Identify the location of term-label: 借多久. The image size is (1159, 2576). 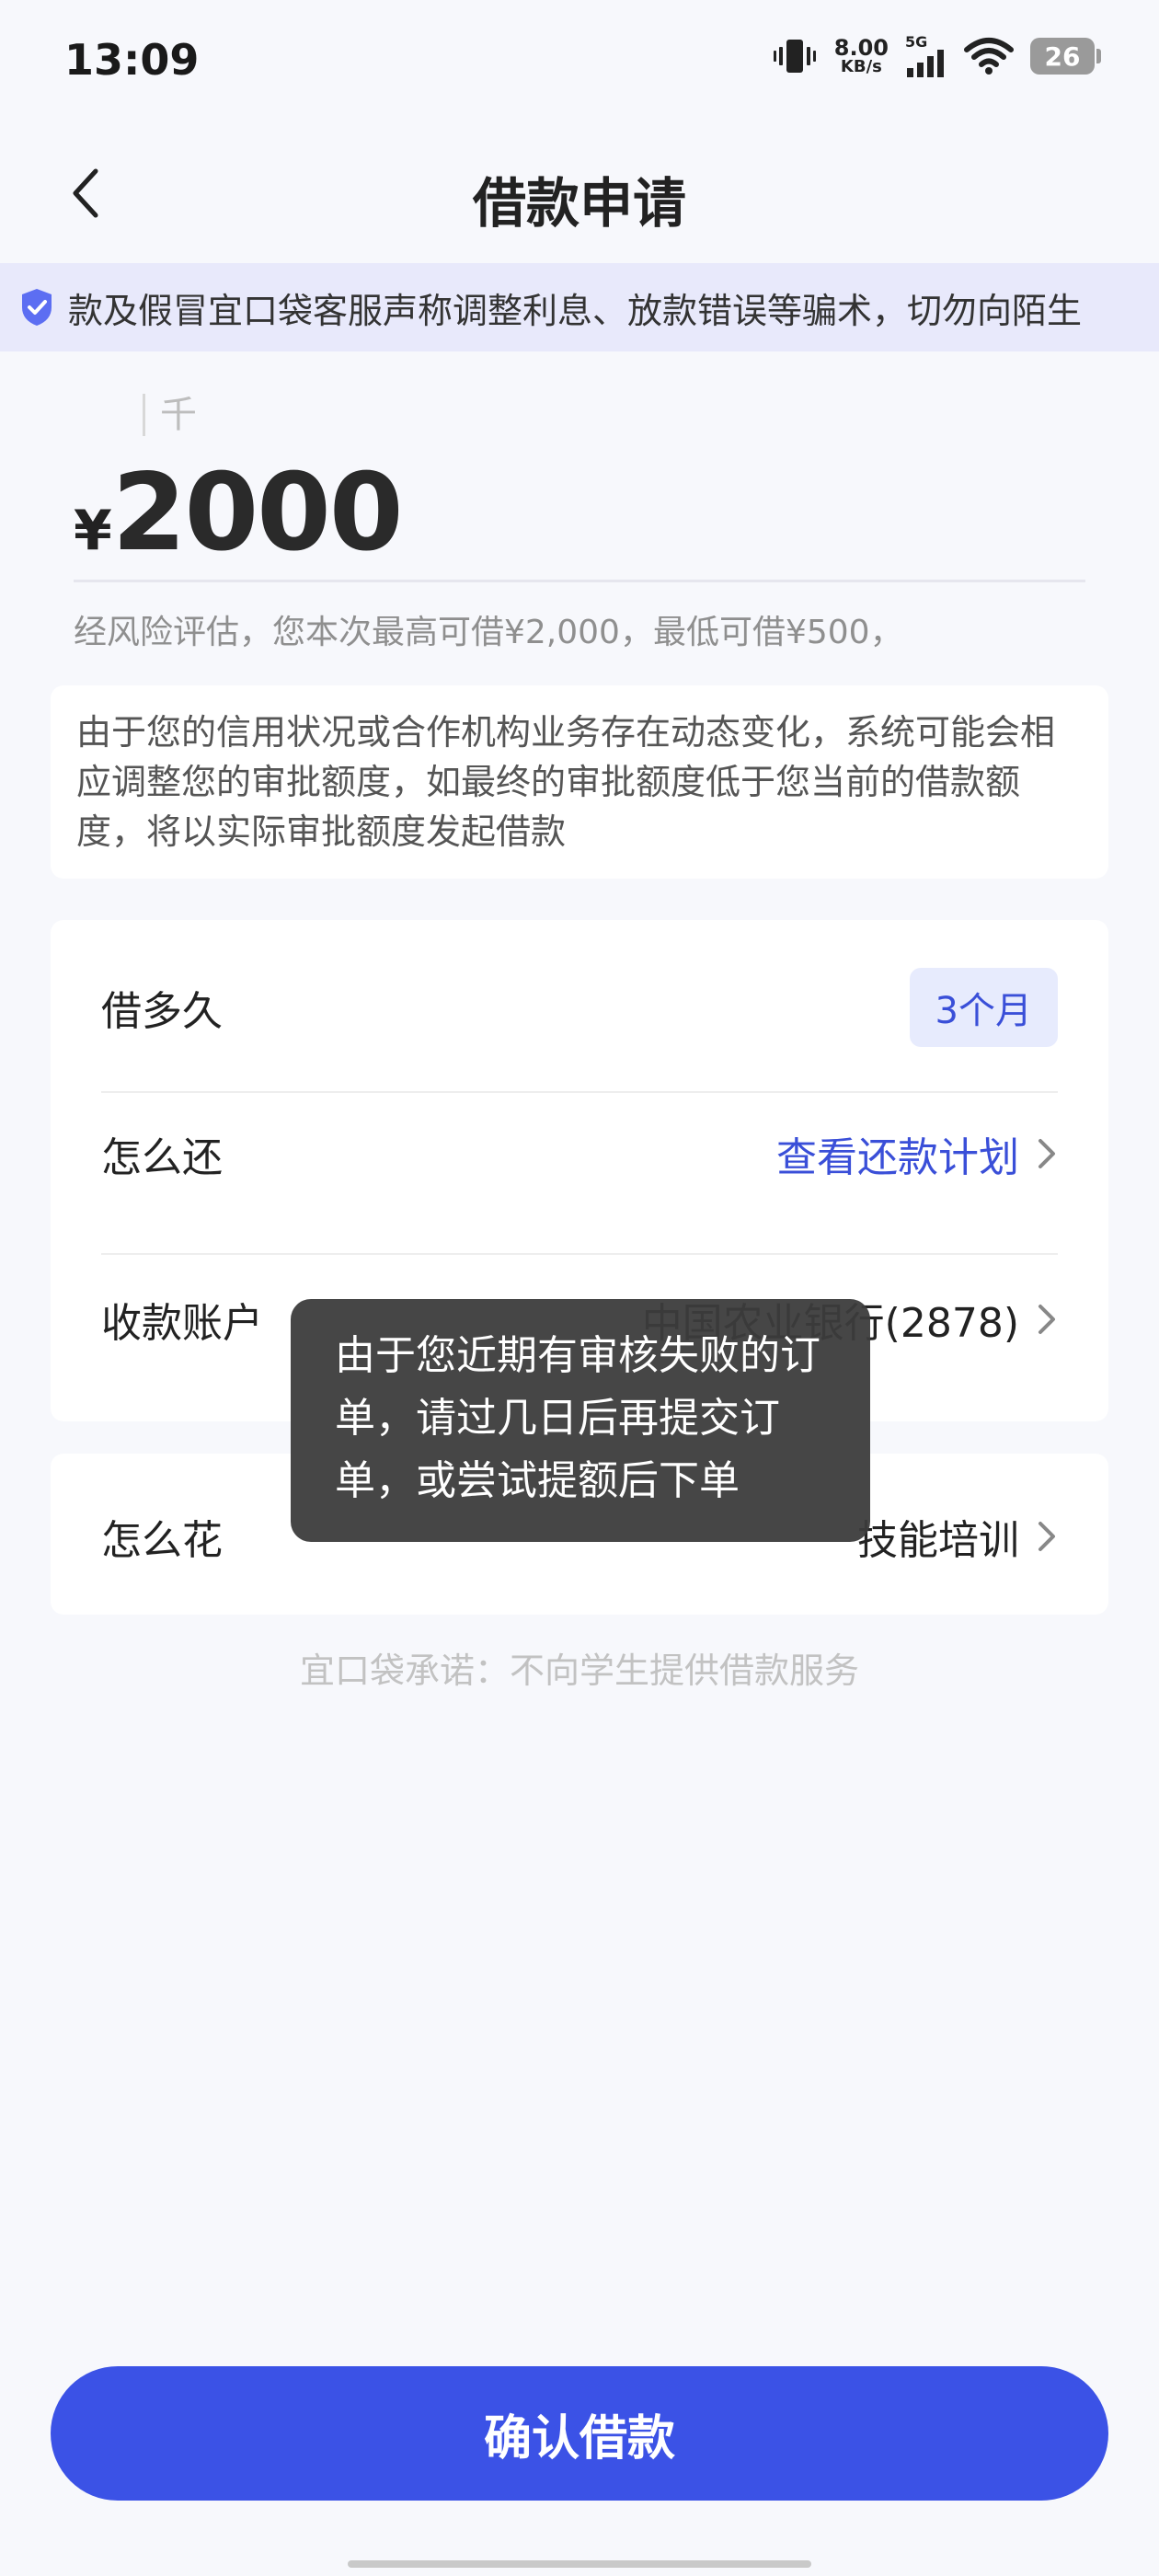
(162, 1011).